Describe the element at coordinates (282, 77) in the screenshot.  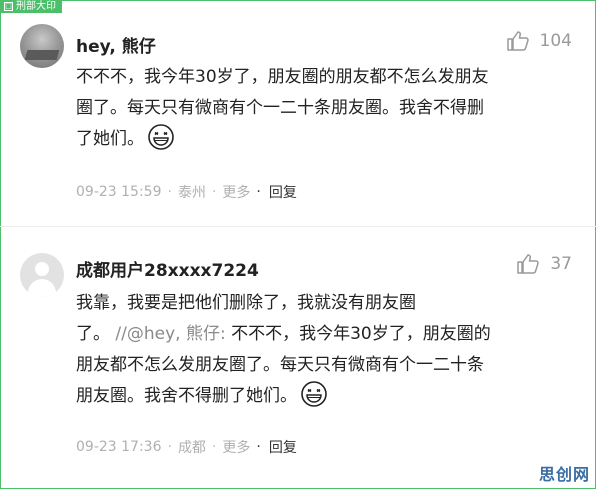
I see `text-line: 不不不，我今年30岁了，朋友圈的朋友都不怎么发朋友` at that location.